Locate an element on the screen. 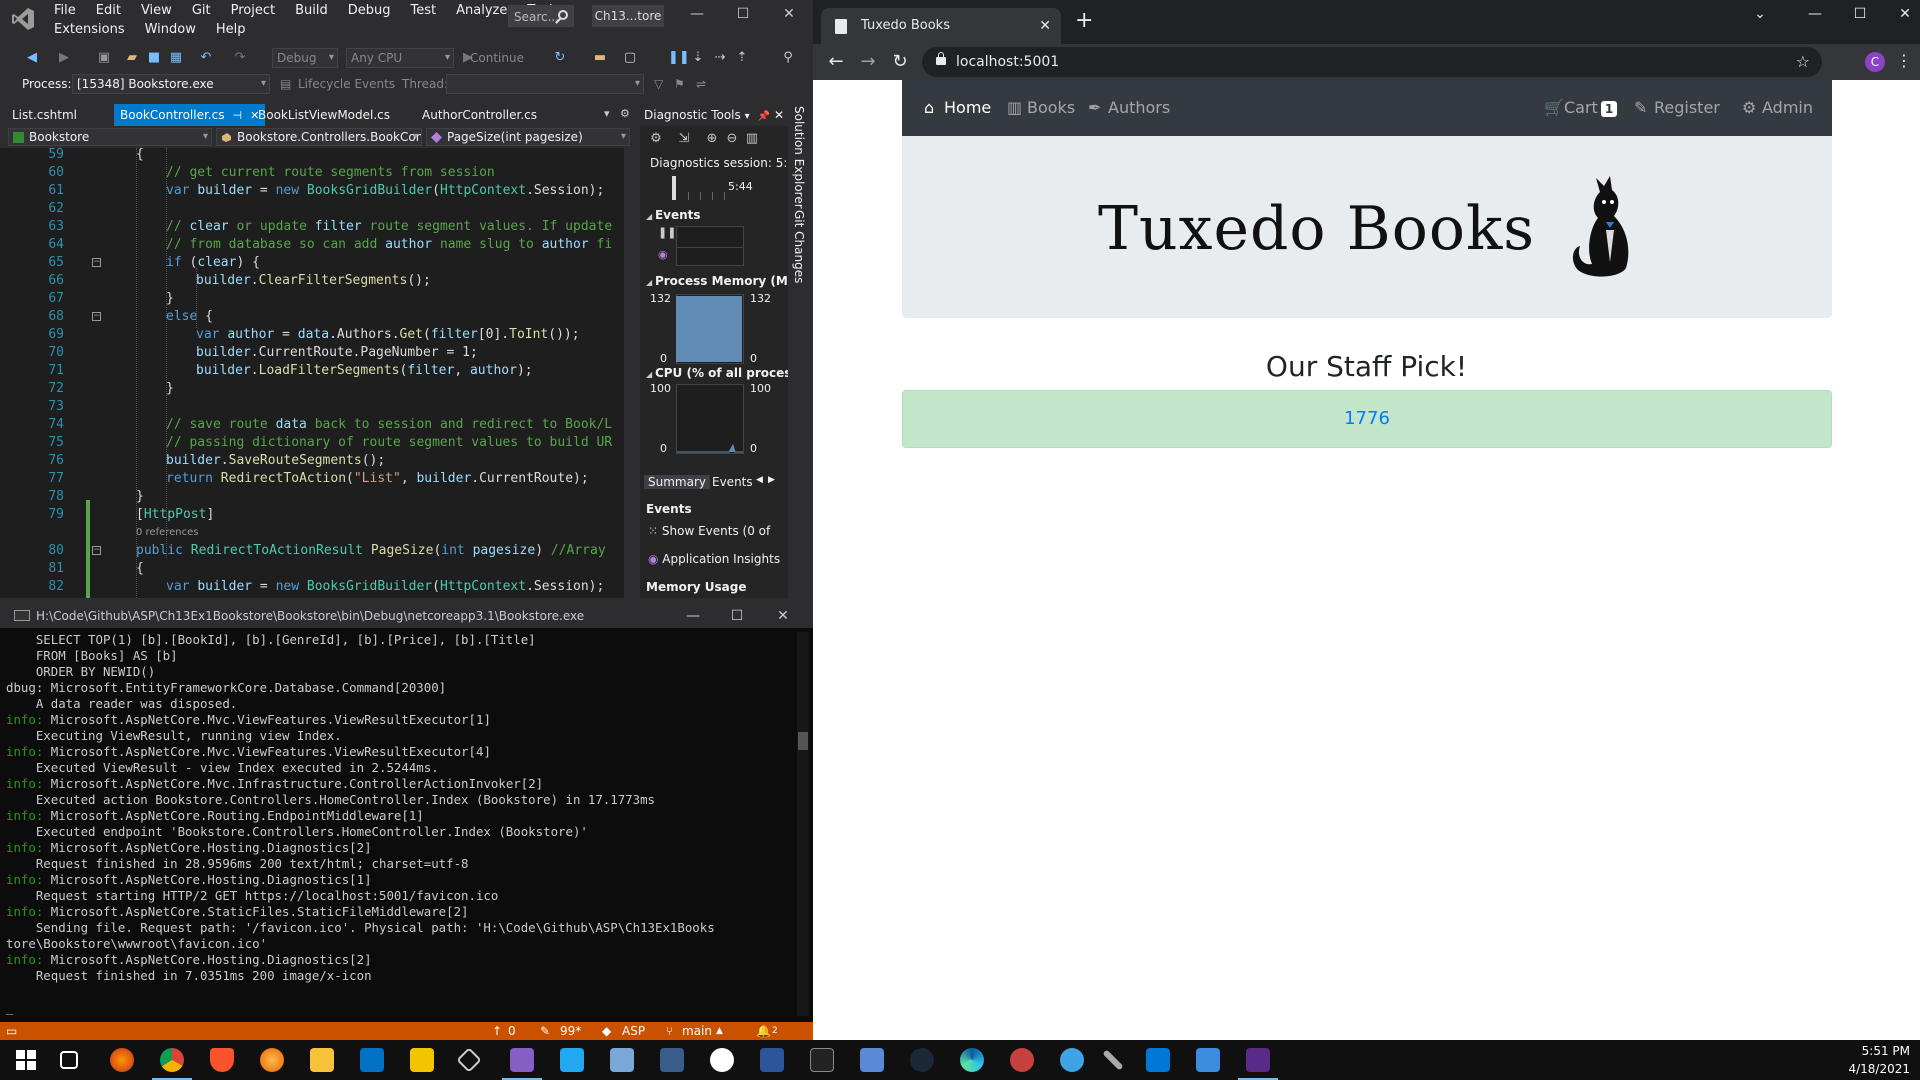 Image resolution: width=1920 pixels, height=1080 pixels. forward-arrow-icon: → is located at coordinates (868, 62).